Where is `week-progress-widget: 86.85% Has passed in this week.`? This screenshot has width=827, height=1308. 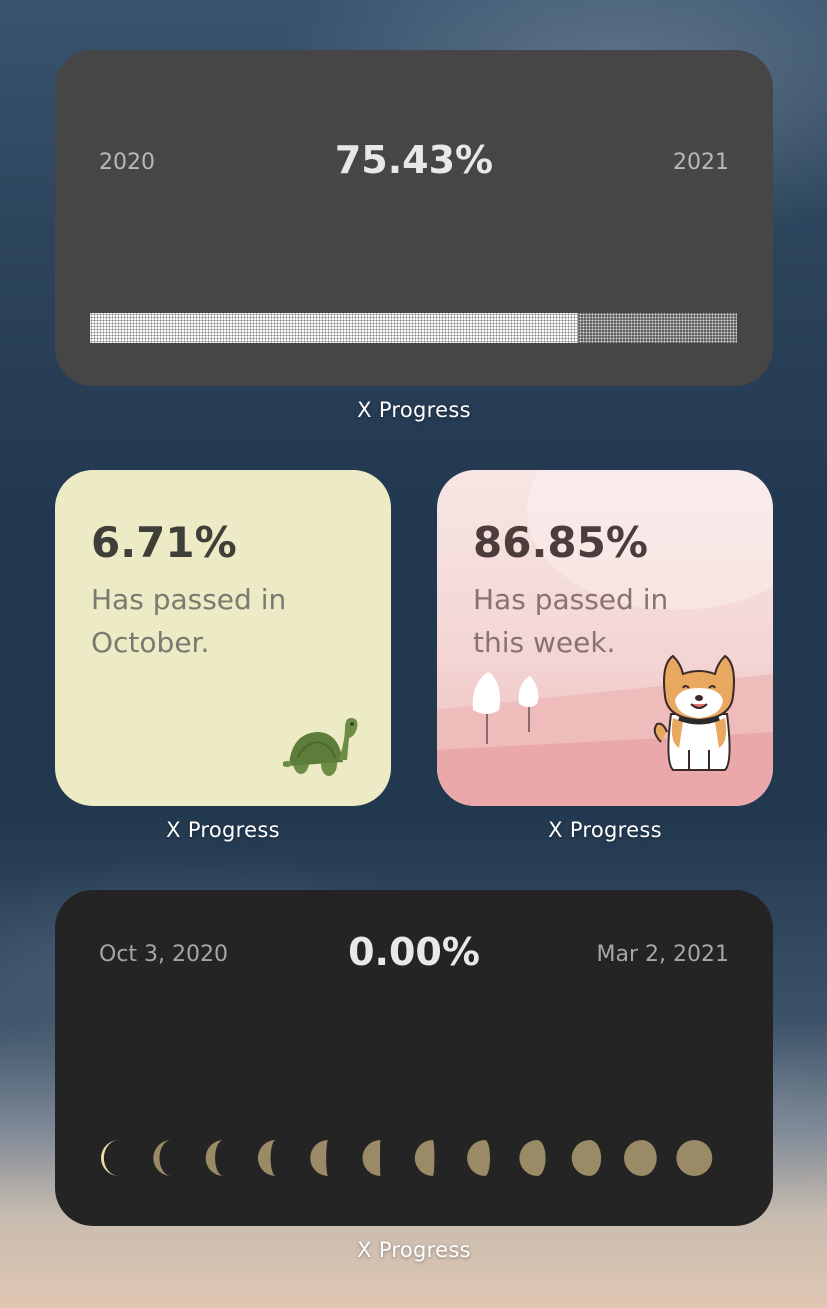
week-progress-widget: 86.85% Has passed in this week. is located at coordinates (605, 638).